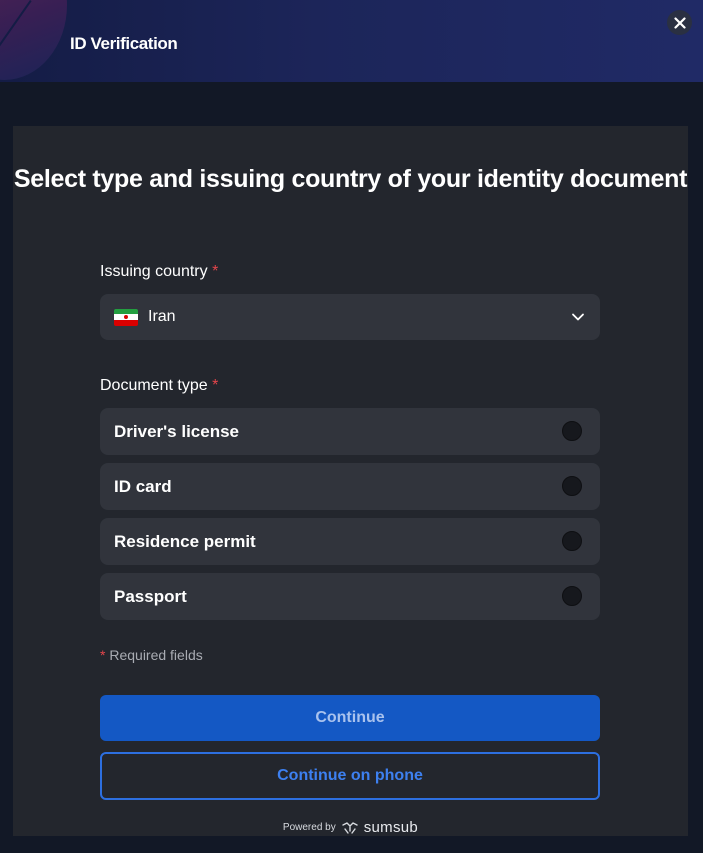 The image size is (703, 853). I want to click on document-option-label: Residence permit, so click(185, 541).